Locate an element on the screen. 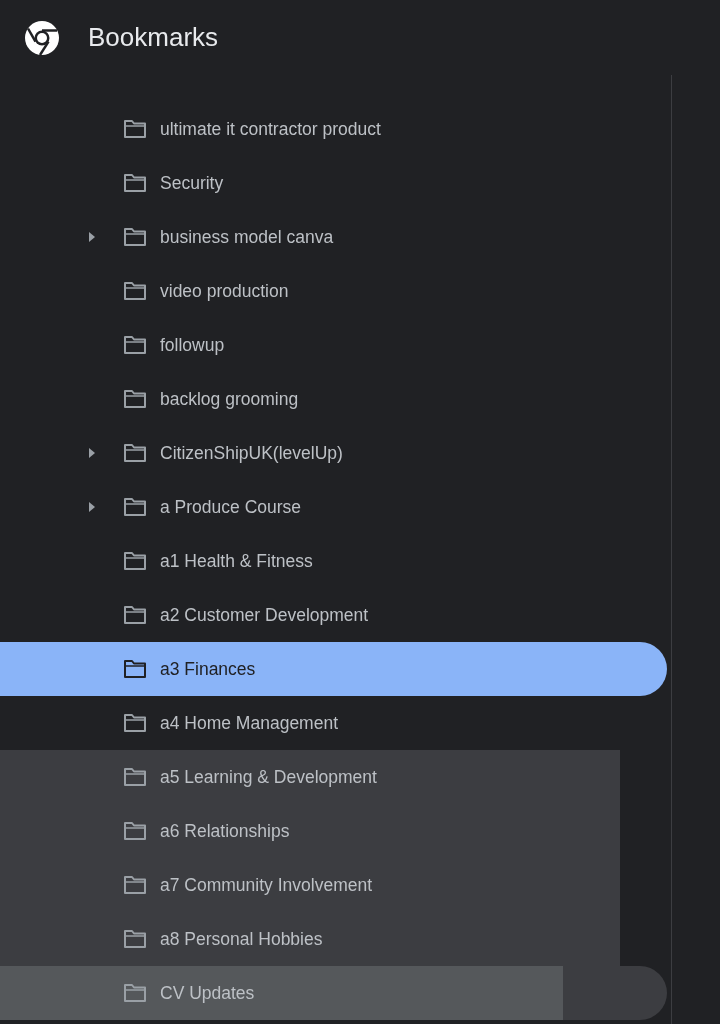 The height and width of the screenshot is (1024, 720). bookmark-folder-row: backlog grooming is located at coordinates (333, 399).